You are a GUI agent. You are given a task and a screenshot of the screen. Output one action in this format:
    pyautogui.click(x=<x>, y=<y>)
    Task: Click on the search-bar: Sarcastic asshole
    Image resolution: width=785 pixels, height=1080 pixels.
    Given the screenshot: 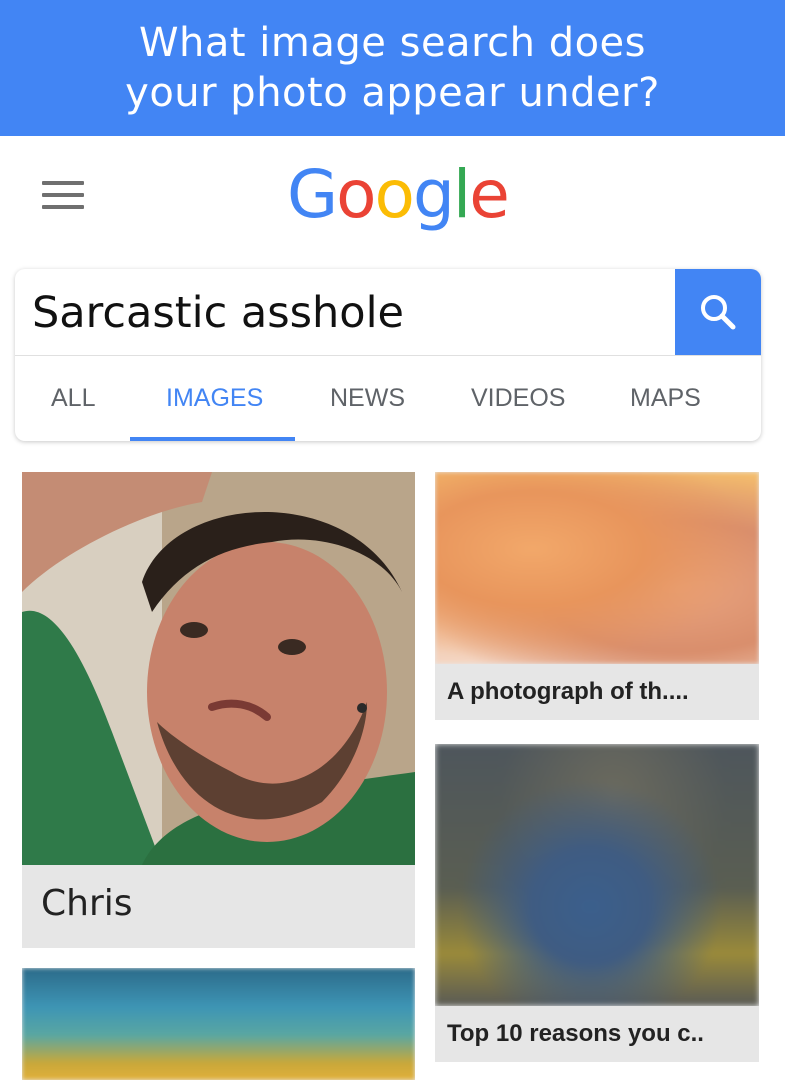 What is the action you would take?
    pyautogui.click(x=388, y=312)
    